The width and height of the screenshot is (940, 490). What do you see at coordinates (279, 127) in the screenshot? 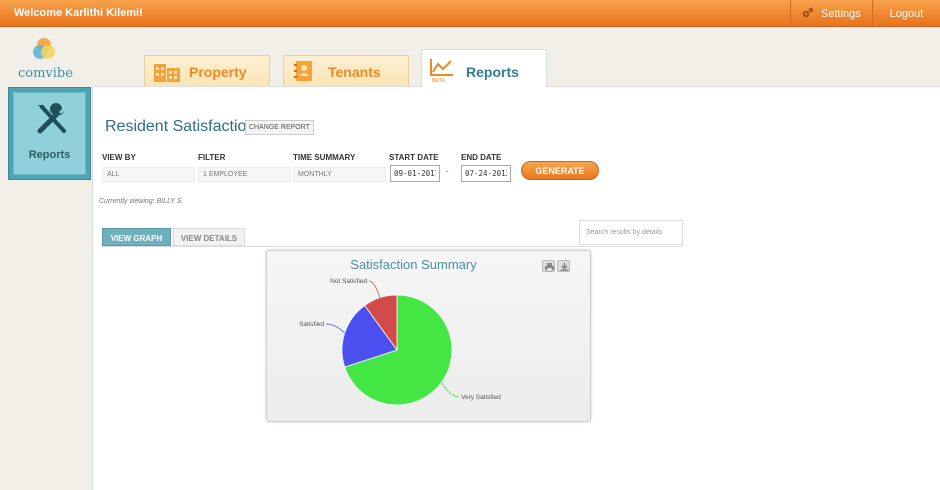
I see `change-report-button: CHANGE REPORT` at bounding box center [279, 127].